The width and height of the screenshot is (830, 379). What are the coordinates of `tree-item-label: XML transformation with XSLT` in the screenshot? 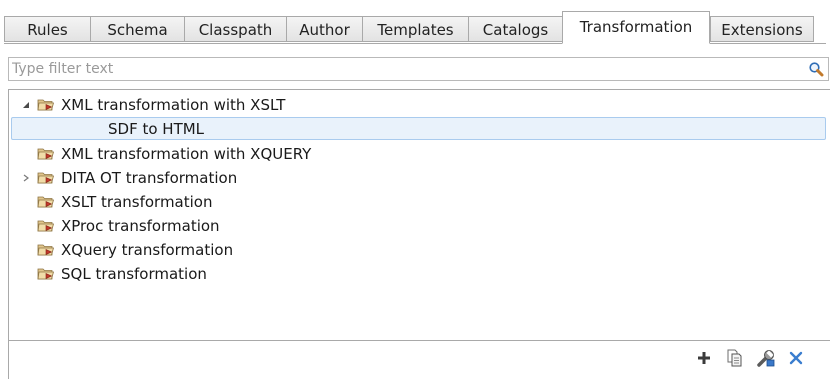 It's located at (173, 105).